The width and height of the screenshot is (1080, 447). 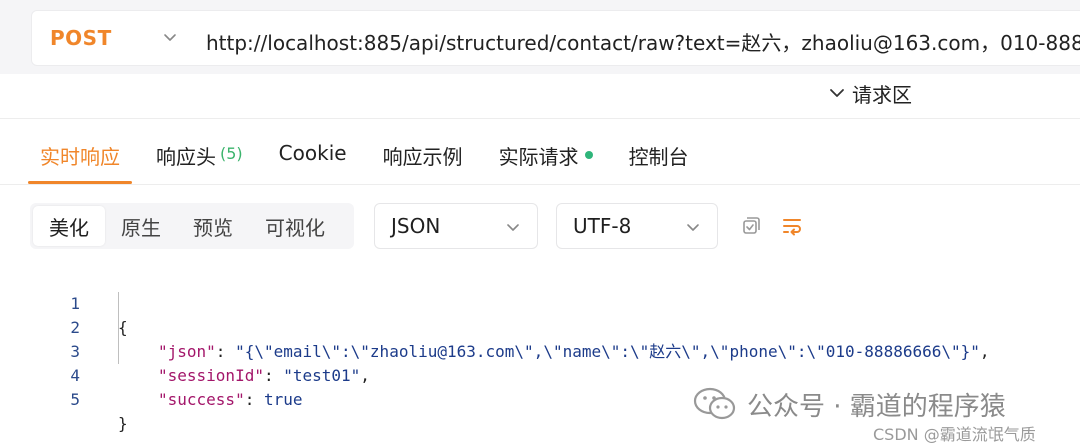 What do you see at coordinates (80, 157) in the screenshot?
I see `tab-label: 实时响应` at bounding box center [80, 157].